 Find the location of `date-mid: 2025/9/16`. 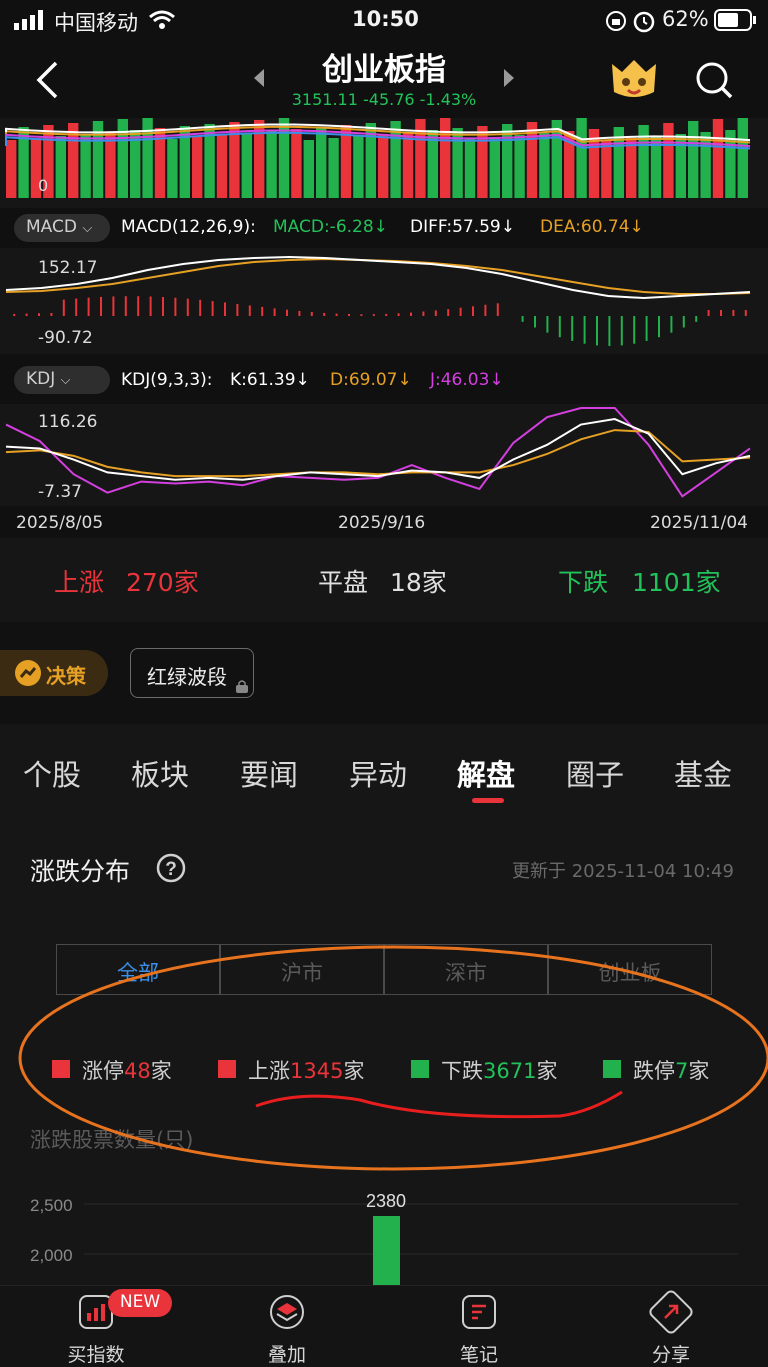

date-mid: 2025/9/16 is located at coordinates (382, 523).